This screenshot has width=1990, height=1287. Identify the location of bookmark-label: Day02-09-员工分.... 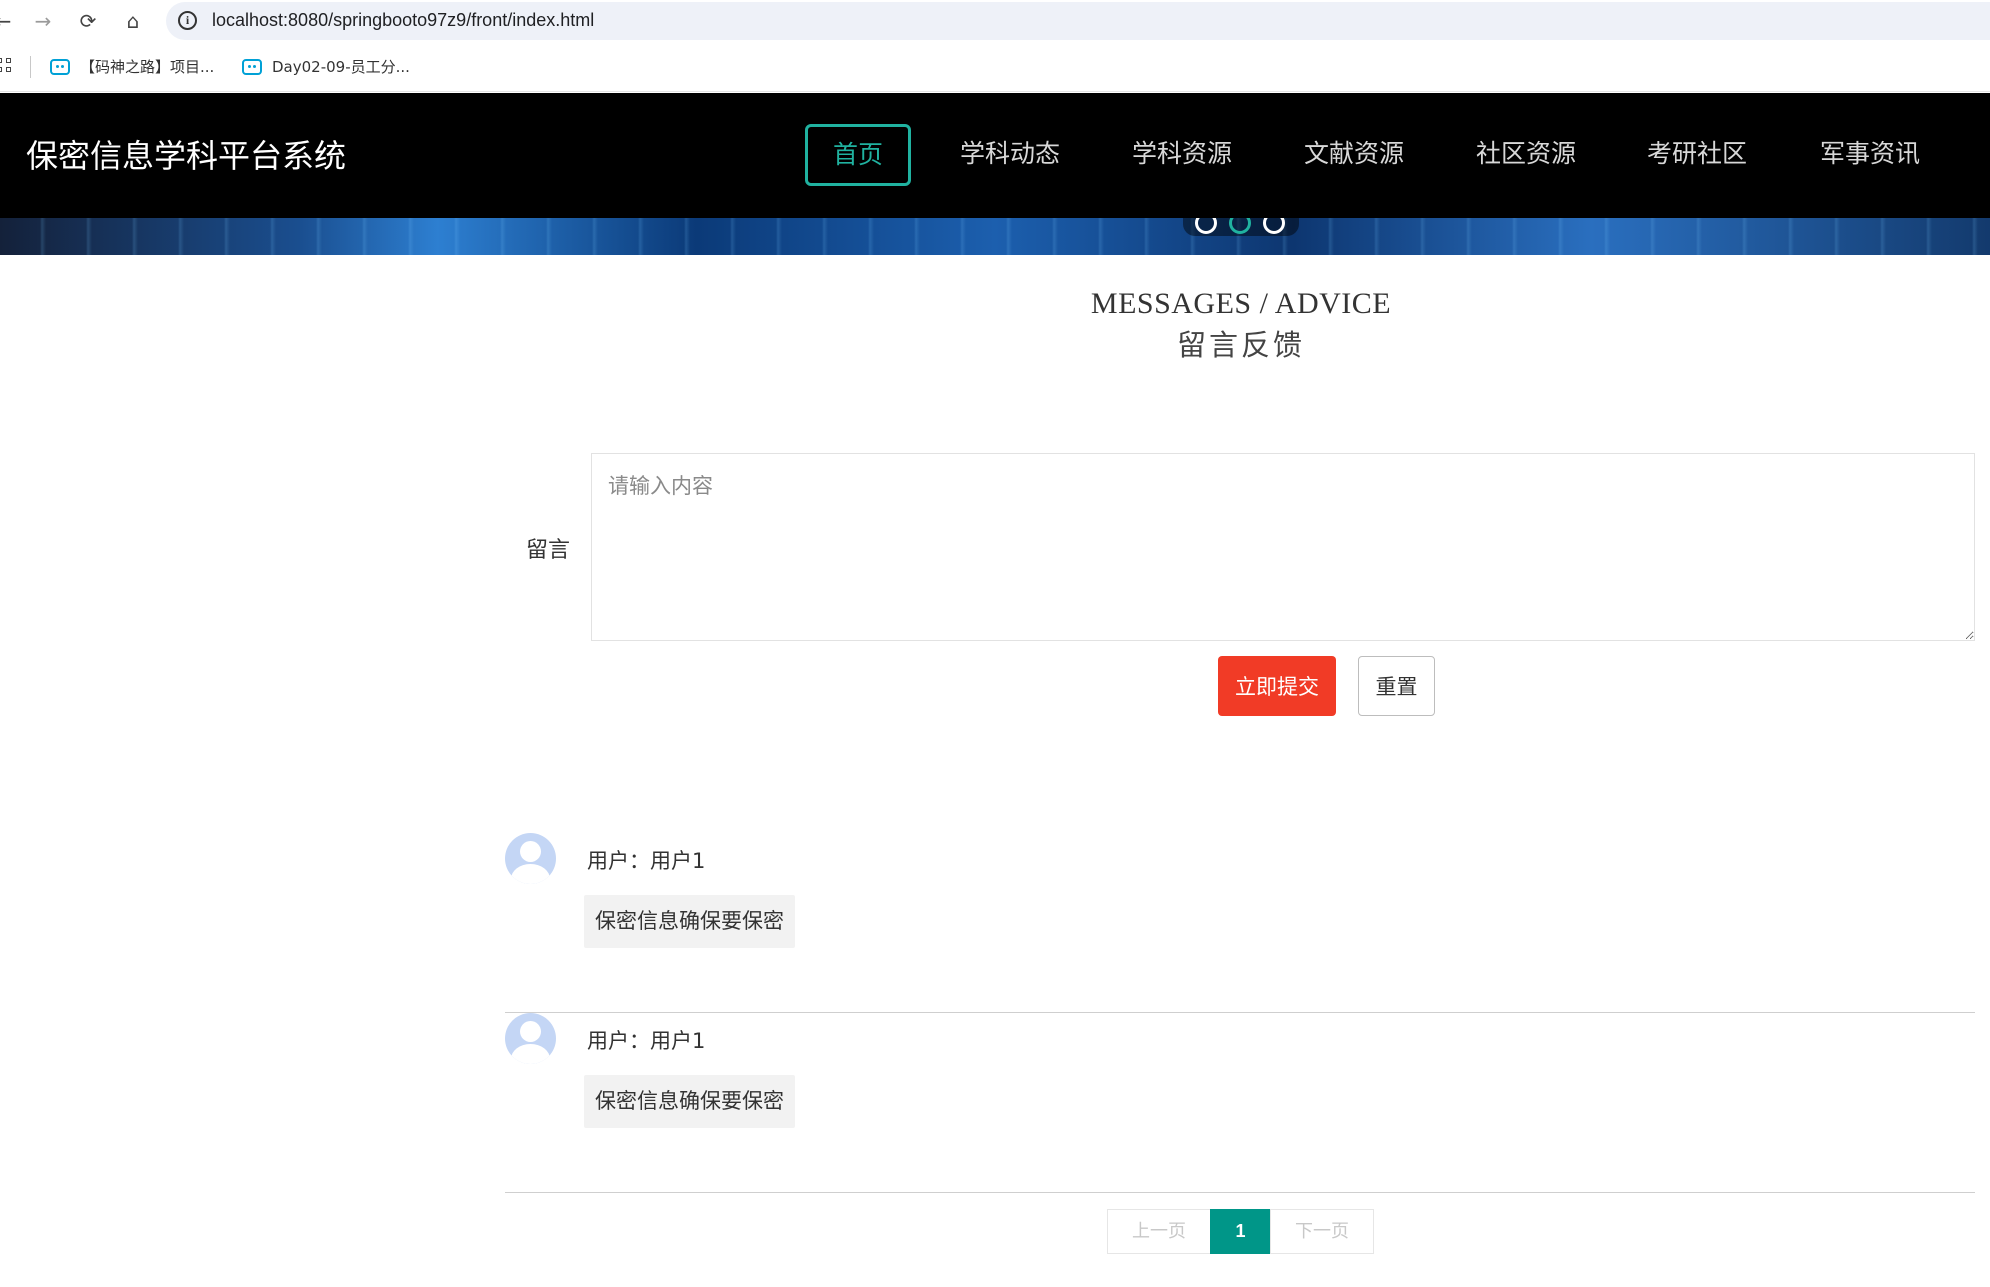
(341, 67).